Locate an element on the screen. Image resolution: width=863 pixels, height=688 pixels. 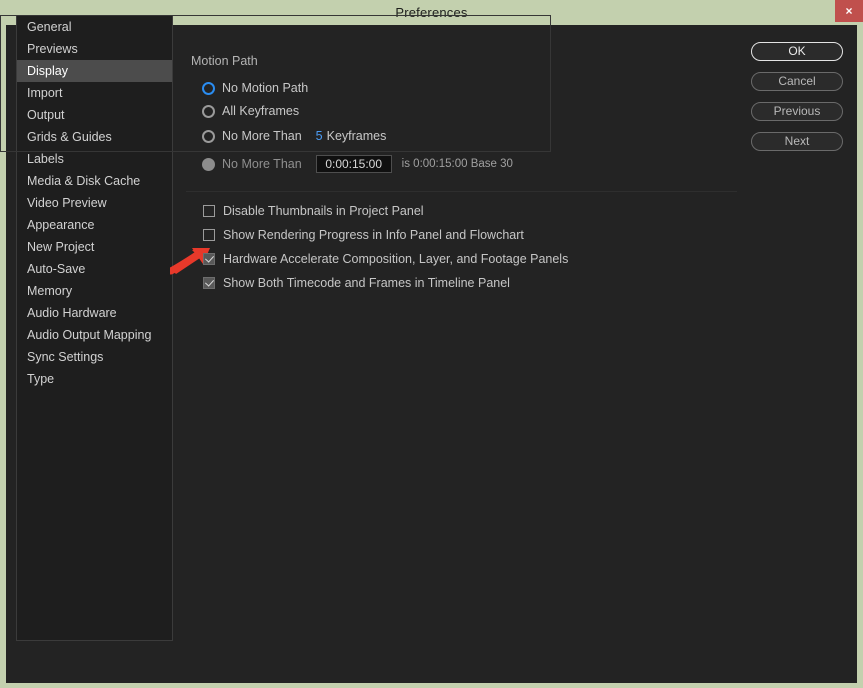
sidebar-item-media-disk-cache: Media & Disk Cache is located at coordinates (94, 181).